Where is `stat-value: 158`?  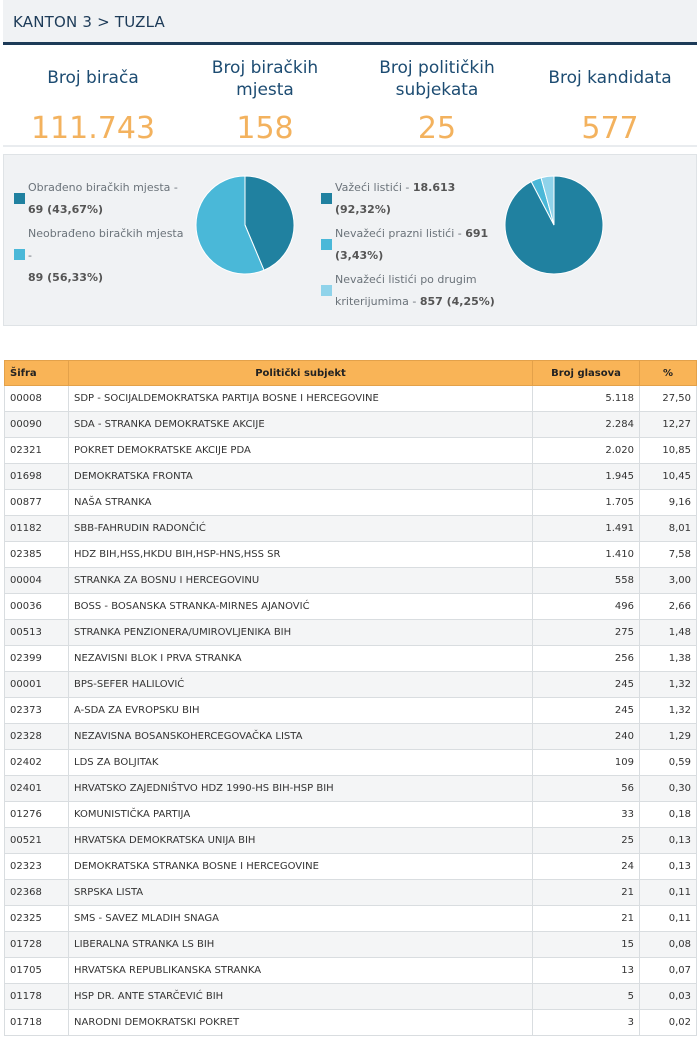
stat-value: 158 is located at coordinates (265, 128).